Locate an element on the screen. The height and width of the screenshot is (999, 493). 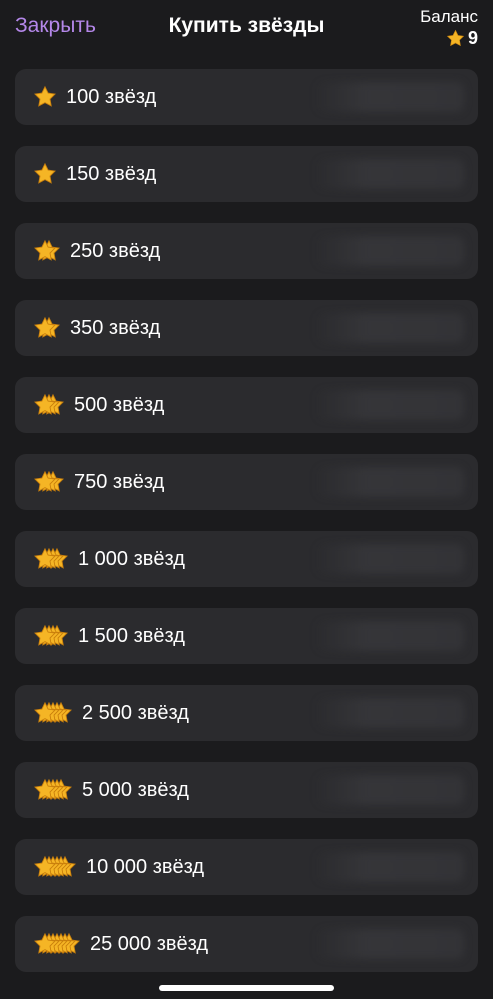
package-row: 100 звёзд is located at coordinates (246, 97).